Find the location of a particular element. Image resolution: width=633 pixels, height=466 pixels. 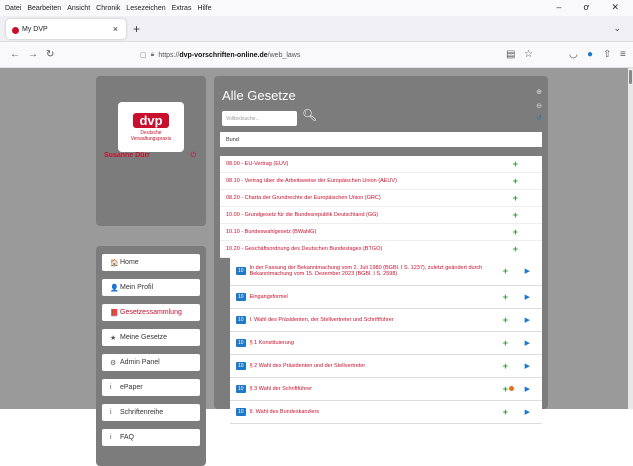

menu-item-admin-panel: ⚙ Admin Panel is located at coordinates (151, 362).